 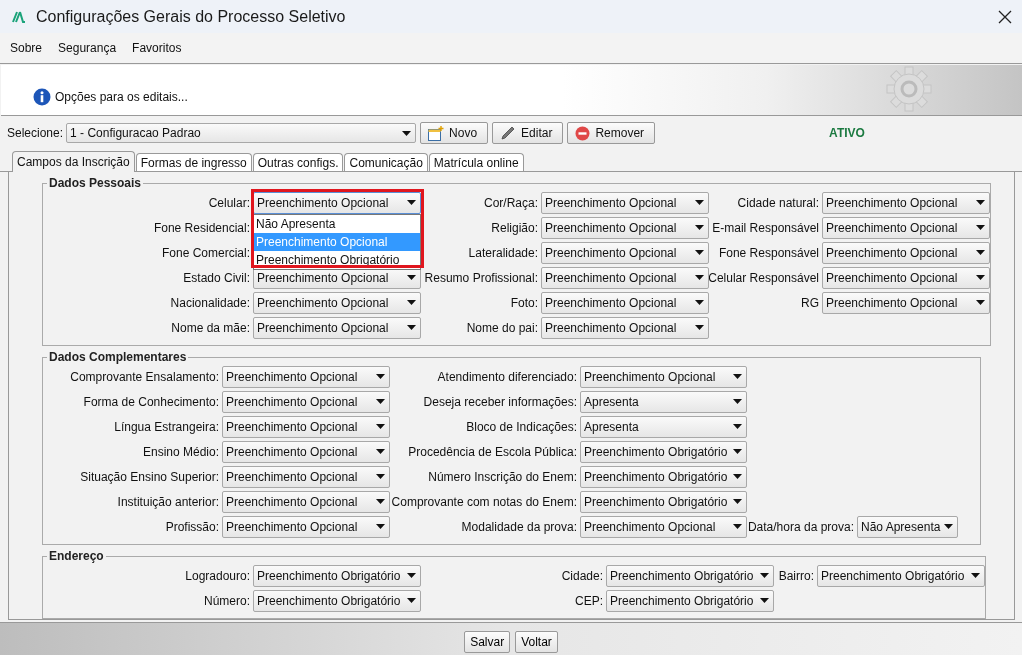 I want to click on field-label: Bairro:, so click(x=796, y=575).